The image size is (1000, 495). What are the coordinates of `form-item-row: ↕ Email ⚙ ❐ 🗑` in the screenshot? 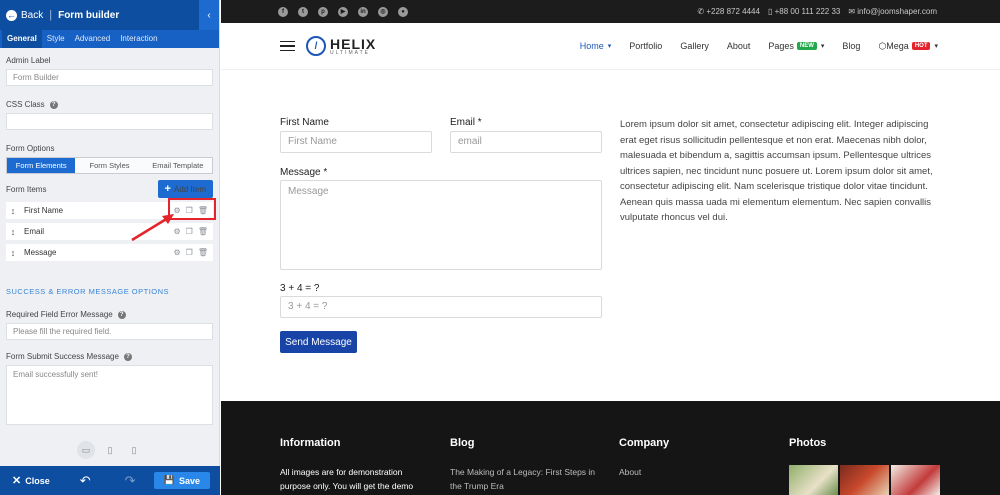 It's located at (109, 231).